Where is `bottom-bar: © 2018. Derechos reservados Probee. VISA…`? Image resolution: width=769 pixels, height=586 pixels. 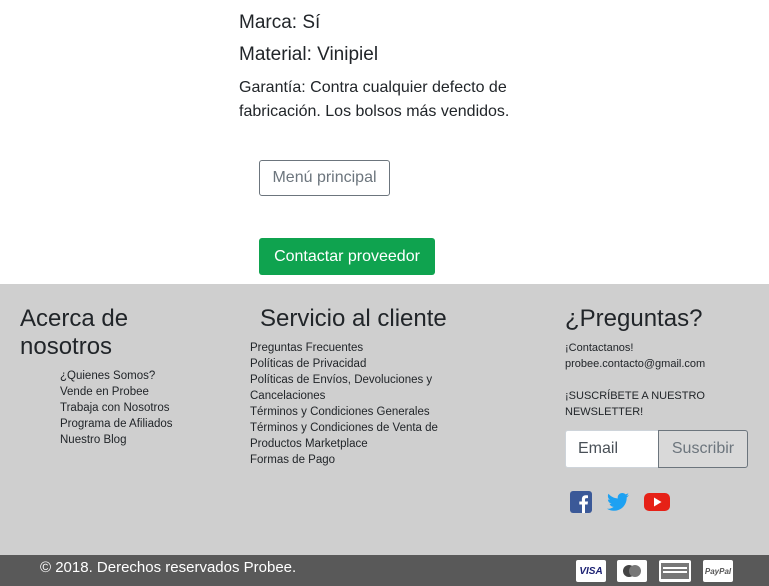 bottom-bar: © 2018. Derechos reservados Probee. VISA… is located at coordinates (384, 570).